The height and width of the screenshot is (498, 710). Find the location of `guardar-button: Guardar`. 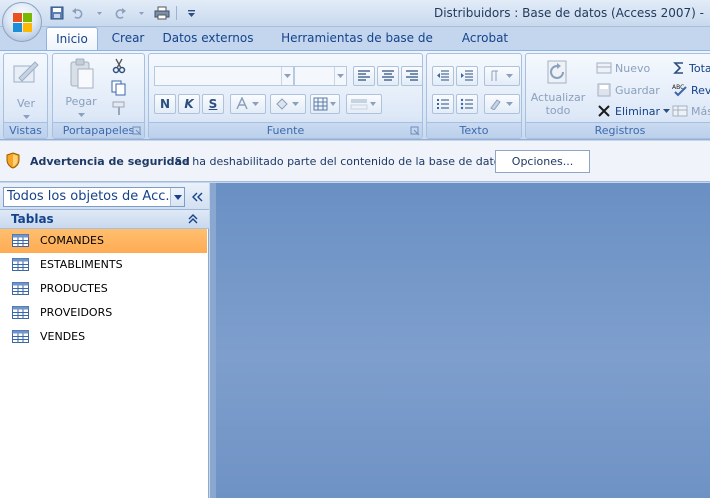

guardar-button: Guardar is located at coordinates (628, 90).